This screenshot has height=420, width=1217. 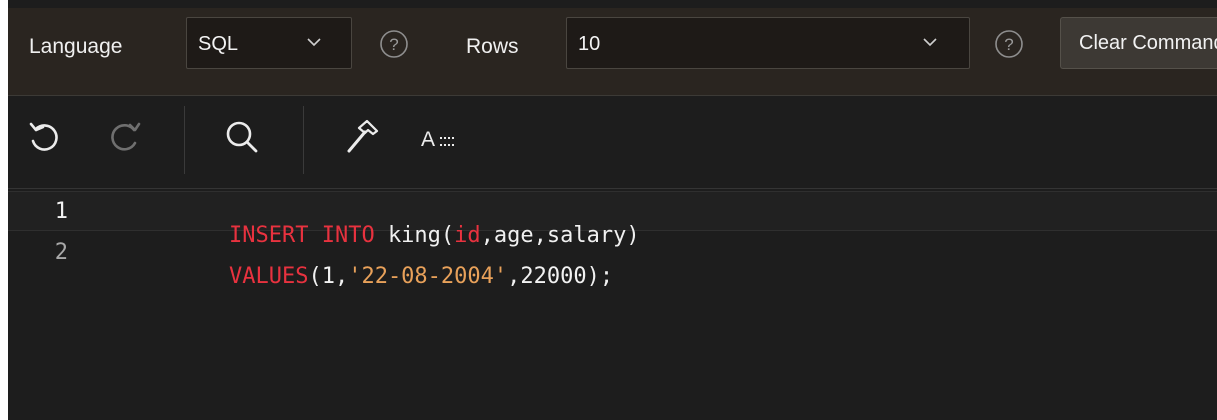 I want to click on language-select-value: SQL, so click(x=218, y=44).